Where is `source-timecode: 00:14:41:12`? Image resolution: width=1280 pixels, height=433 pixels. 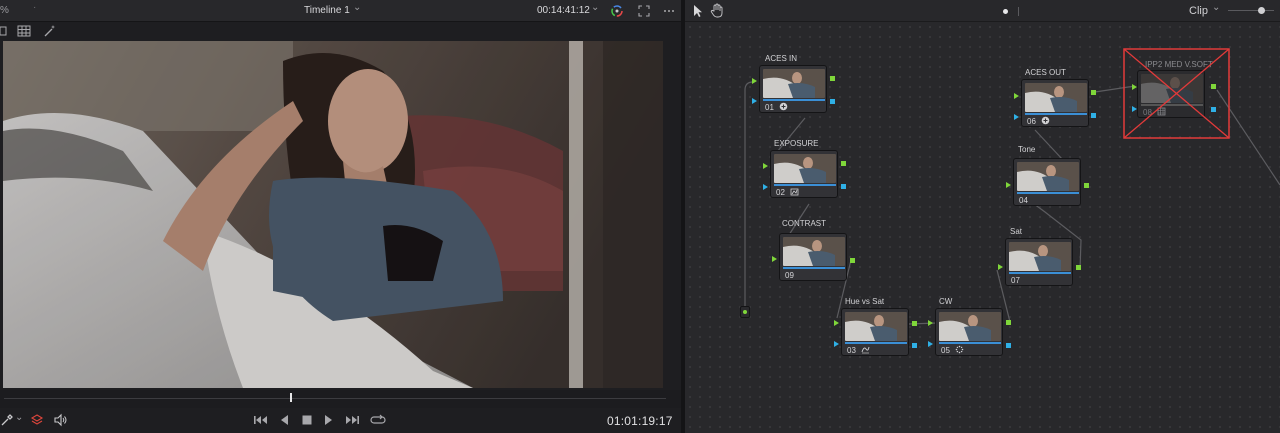
source-timecode: 00:14:41:12 is located at coordinates (563, 10).